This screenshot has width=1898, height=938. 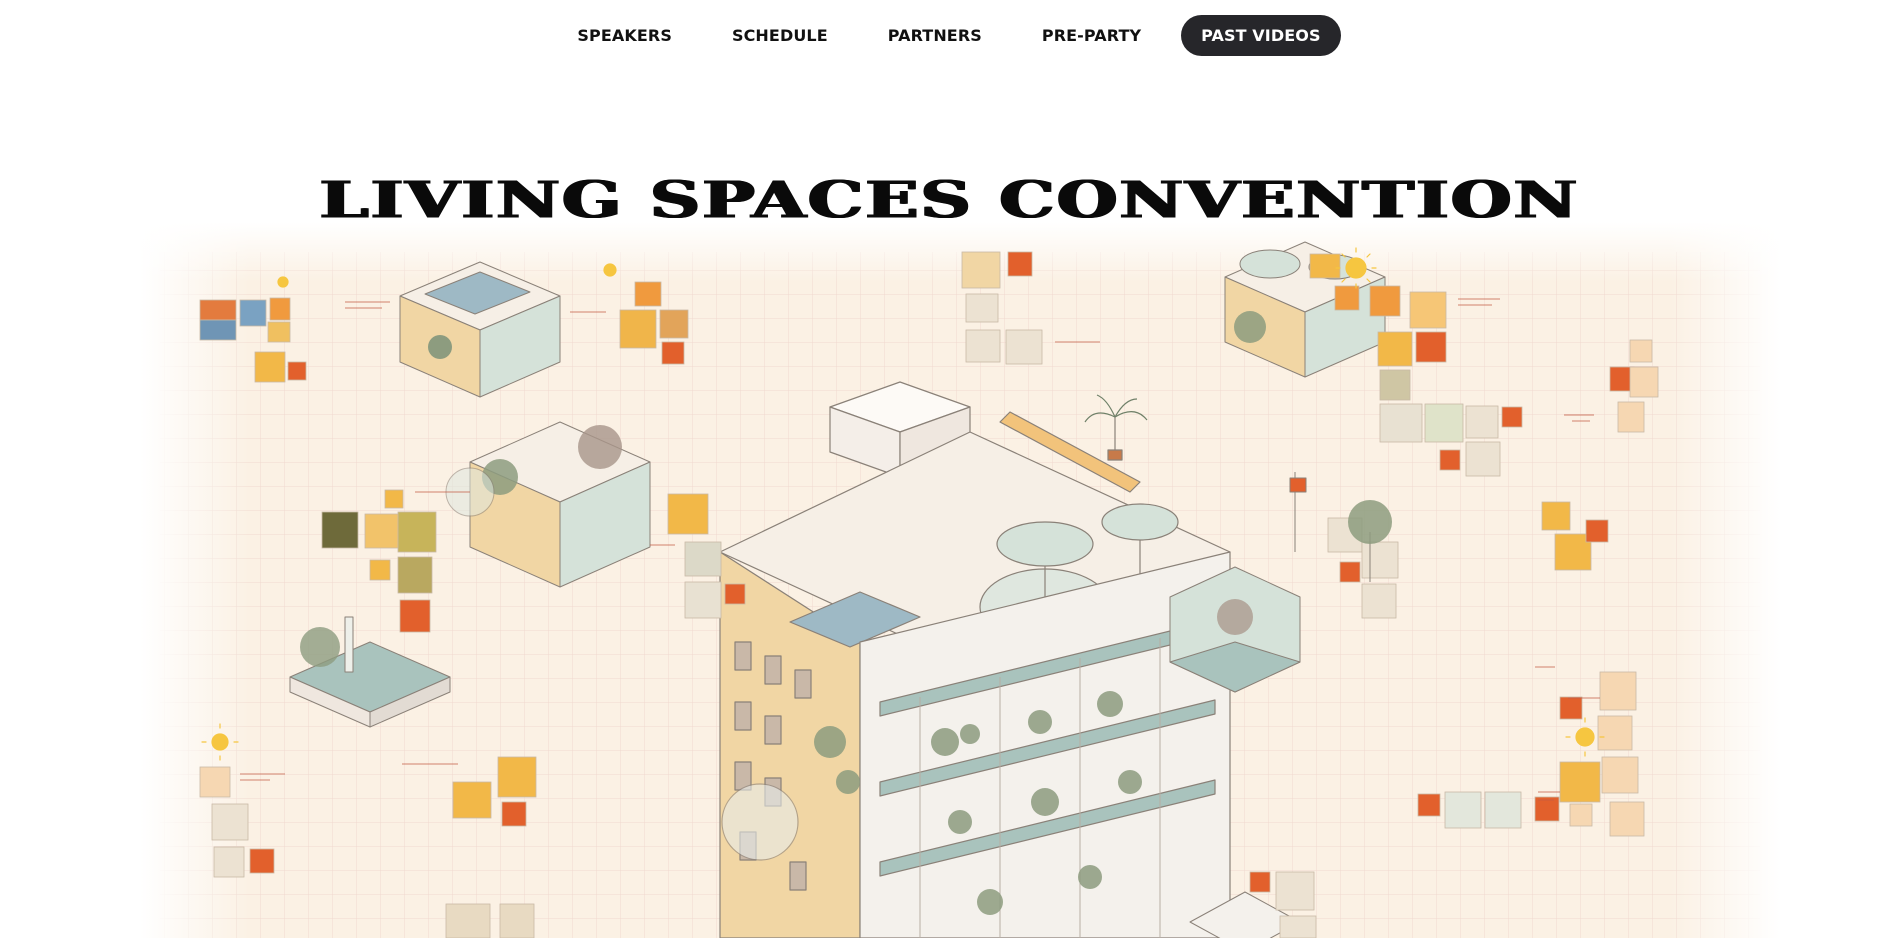 I want to click on page-title: LIVING SPACES CONVENTION, so click(x=949, y=199).